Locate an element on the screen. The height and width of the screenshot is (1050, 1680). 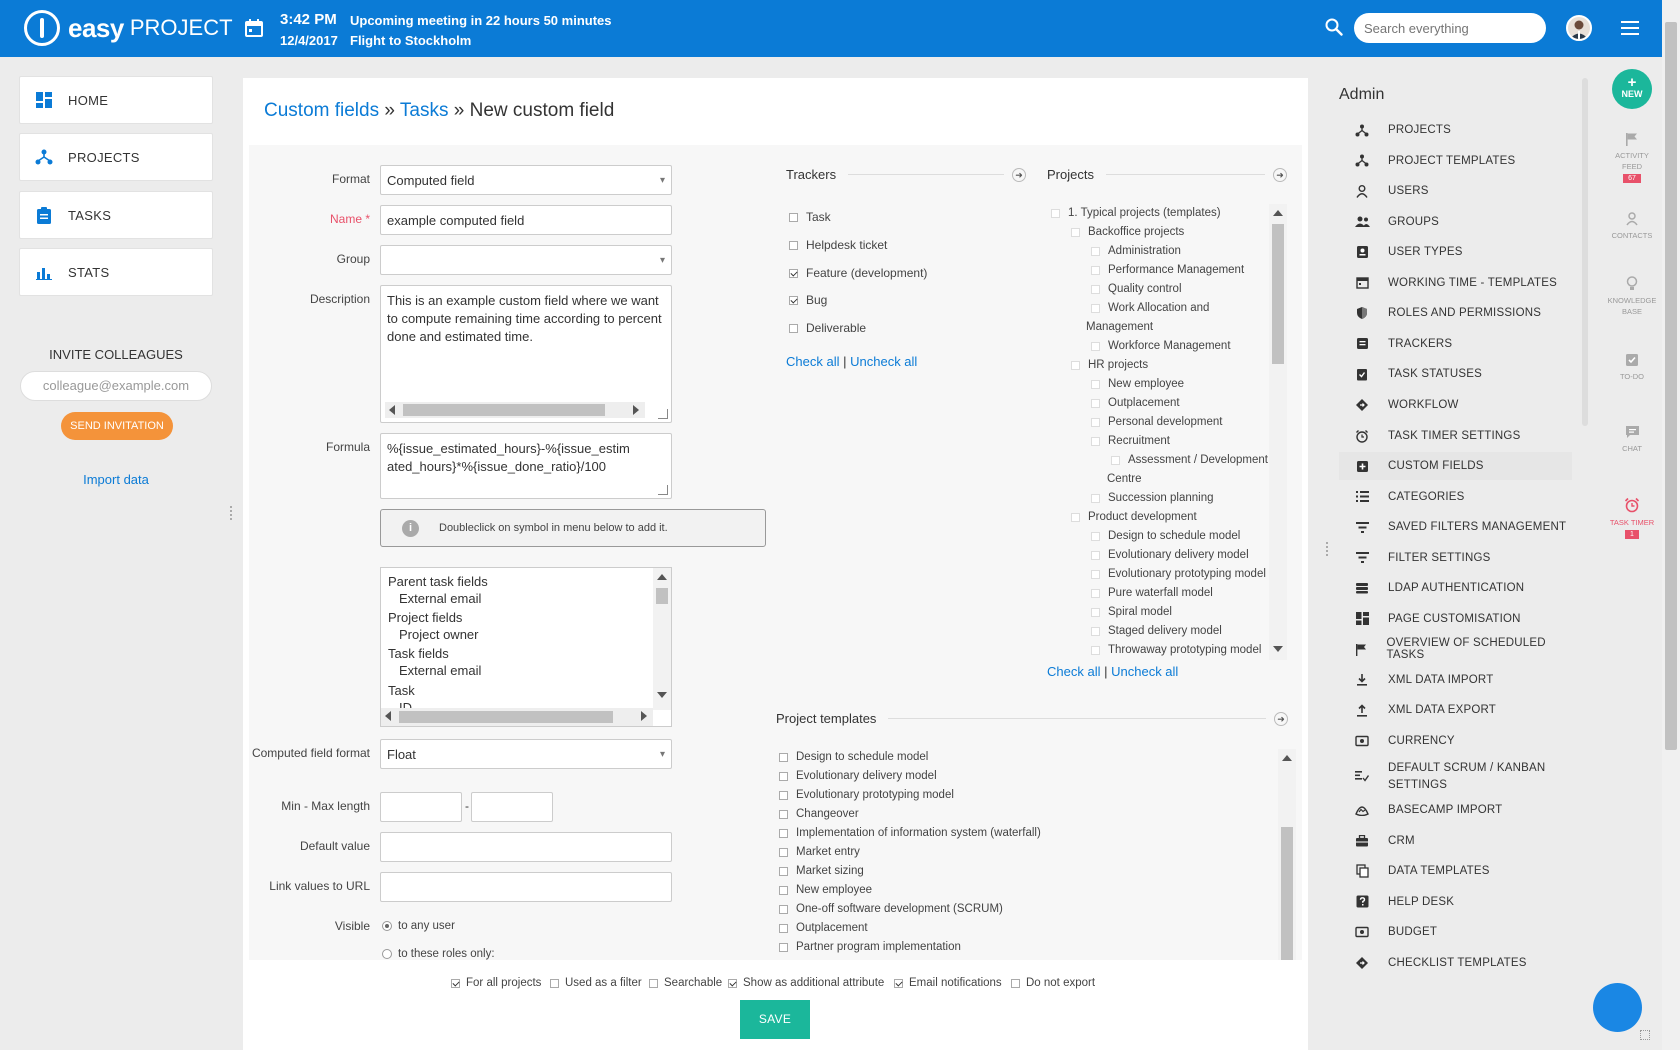
admin-item-groups: GROUPS is located at coordinates (1455, 222).